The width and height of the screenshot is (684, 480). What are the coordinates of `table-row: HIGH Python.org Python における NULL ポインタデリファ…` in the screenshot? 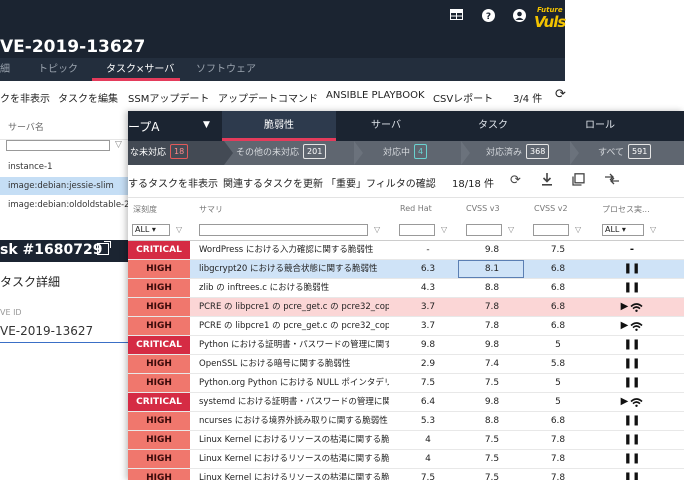 It's located at (406, 383).